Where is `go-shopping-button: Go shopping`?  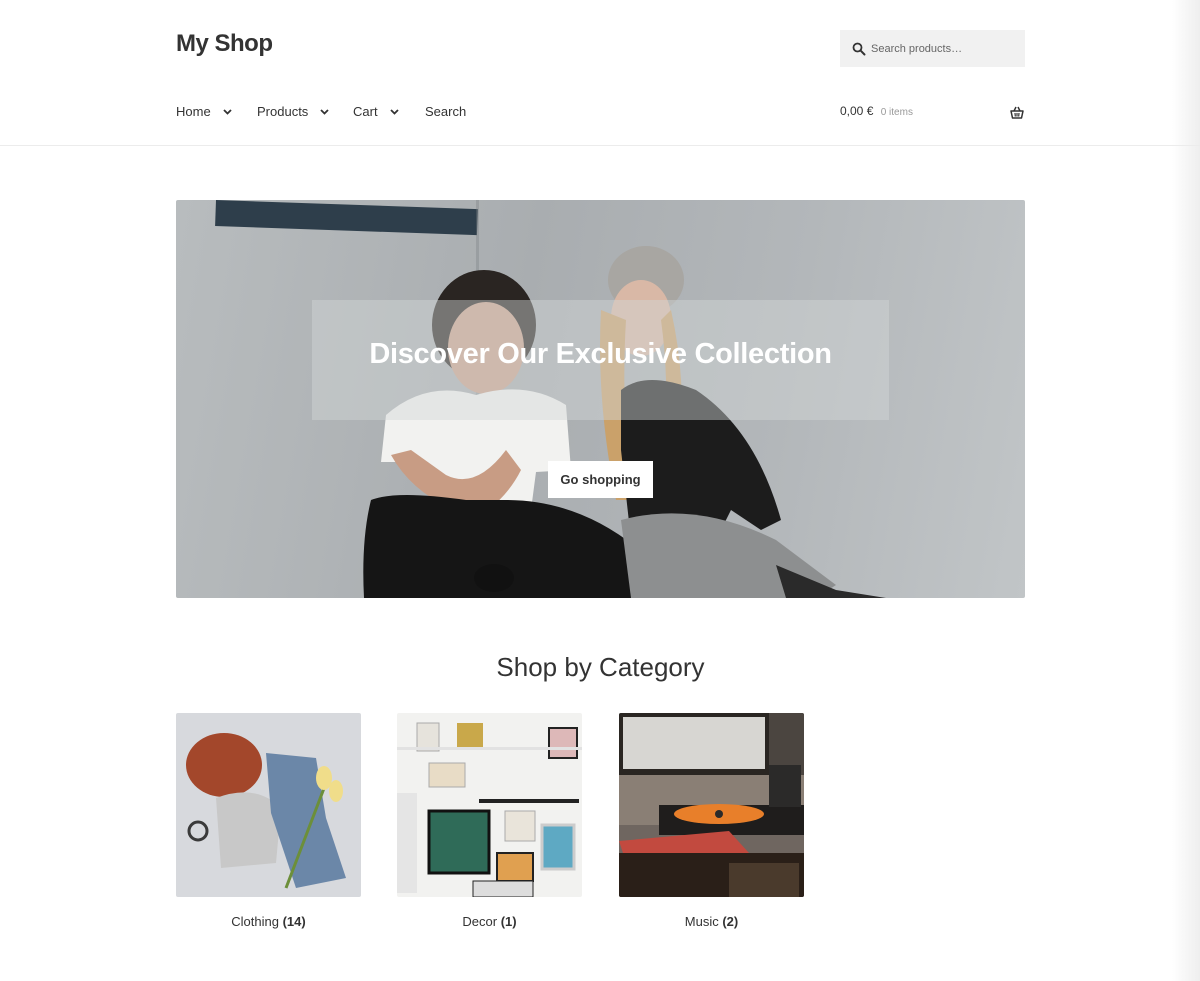
go-shopping-button: Go shopping is located at coordinates (600, 479).